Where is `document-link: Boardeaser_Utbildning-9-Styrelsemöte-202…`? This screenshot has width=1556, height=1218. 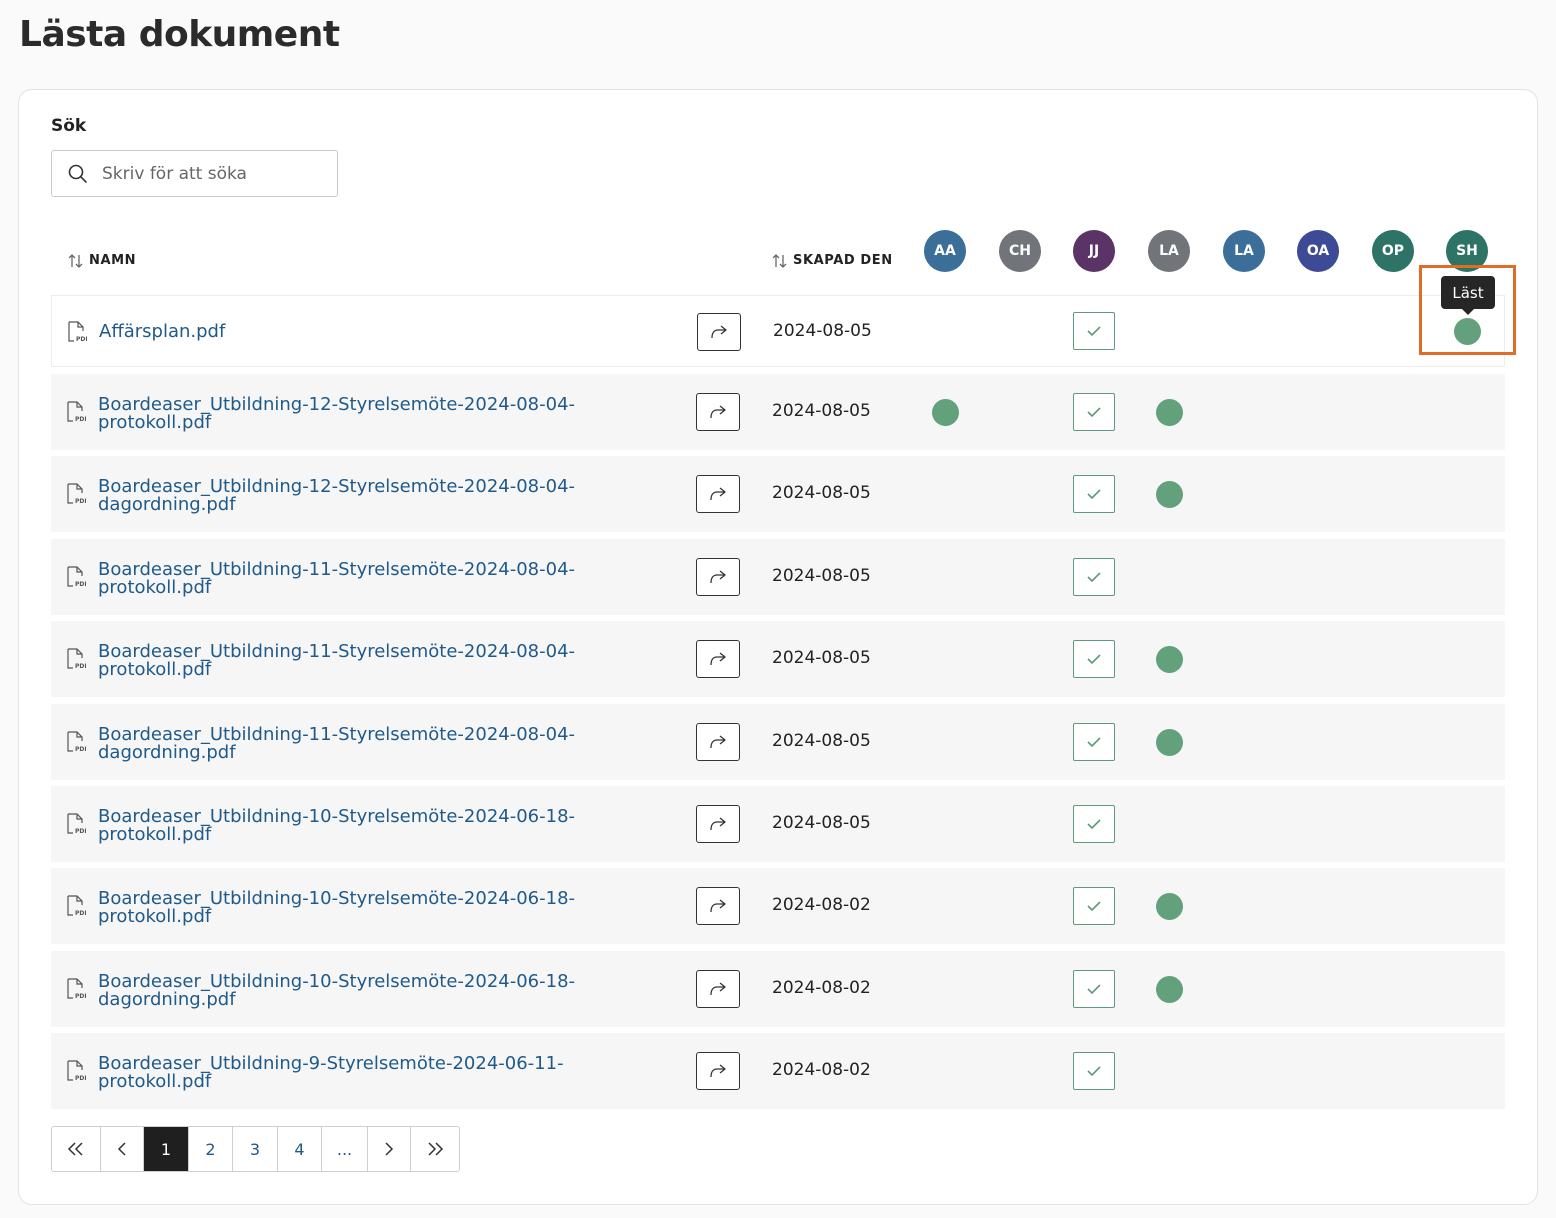 document-link: Boardeaser_Utbildning-9-Styrelsemöte-202… is located at coordinates (348, 1073).